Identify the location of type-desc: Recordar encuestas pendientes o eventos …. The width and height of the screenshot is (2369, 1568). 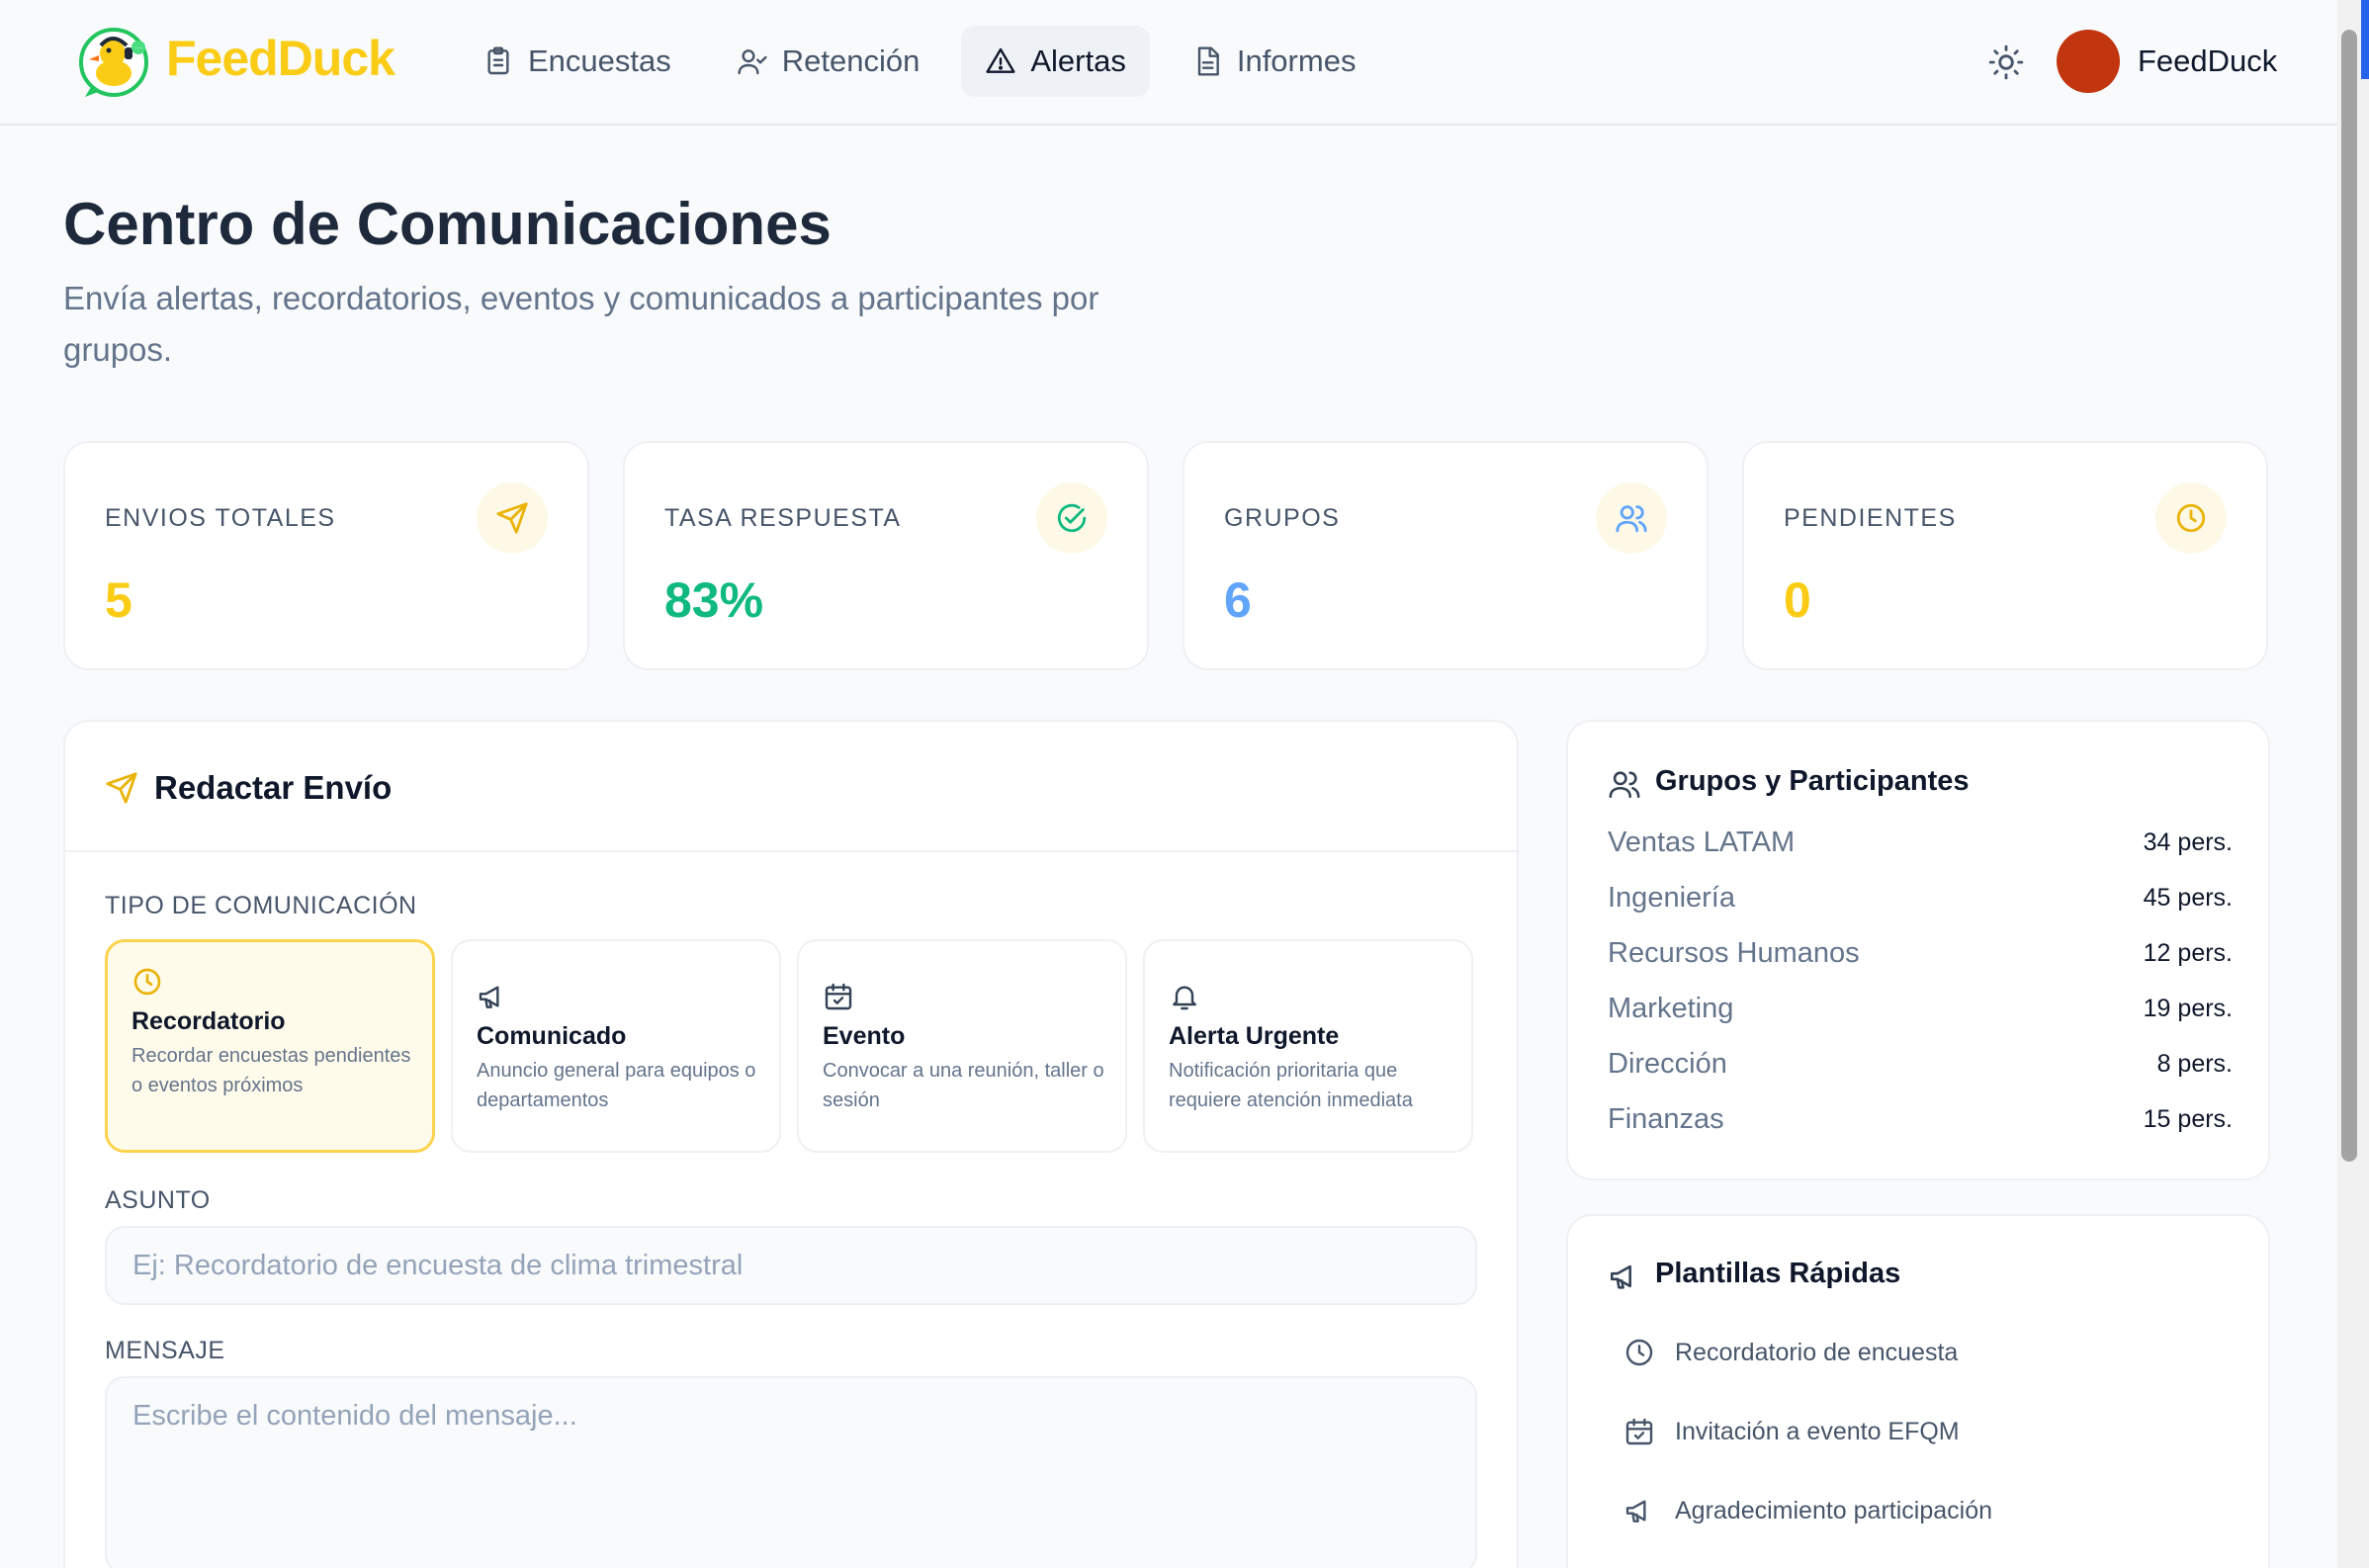
(272, 1070).